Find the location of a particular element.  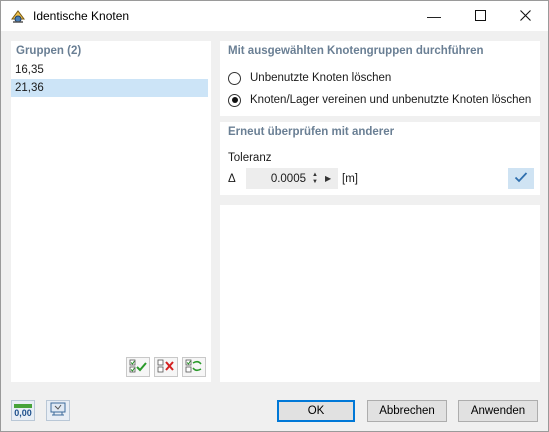

tolerance-label: Toleranz is located at coordinates (250, 158).